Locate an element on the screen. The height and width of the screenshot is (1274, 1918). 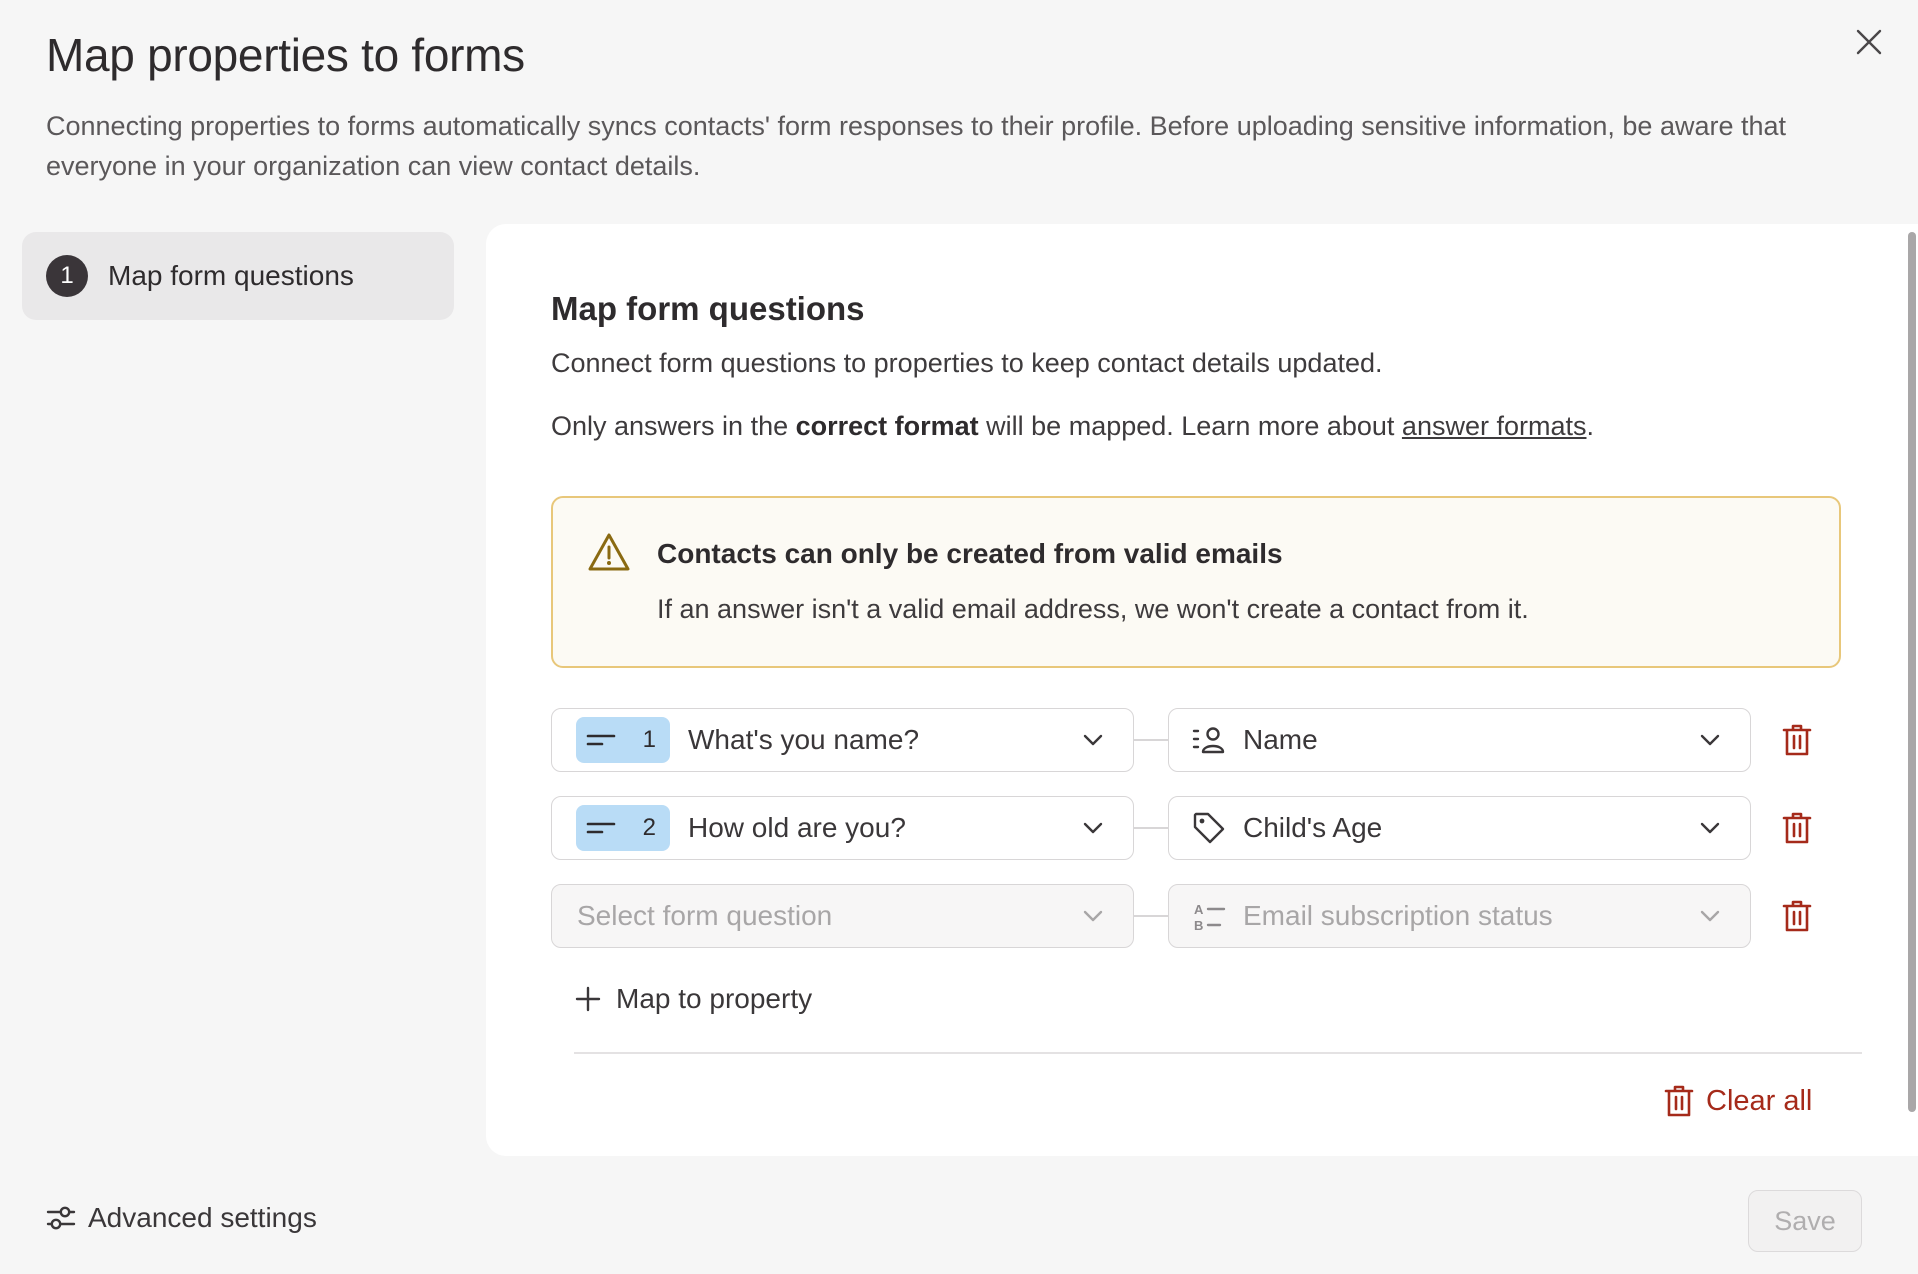
question-value: How old are you? is located at coordinates (797, 827).